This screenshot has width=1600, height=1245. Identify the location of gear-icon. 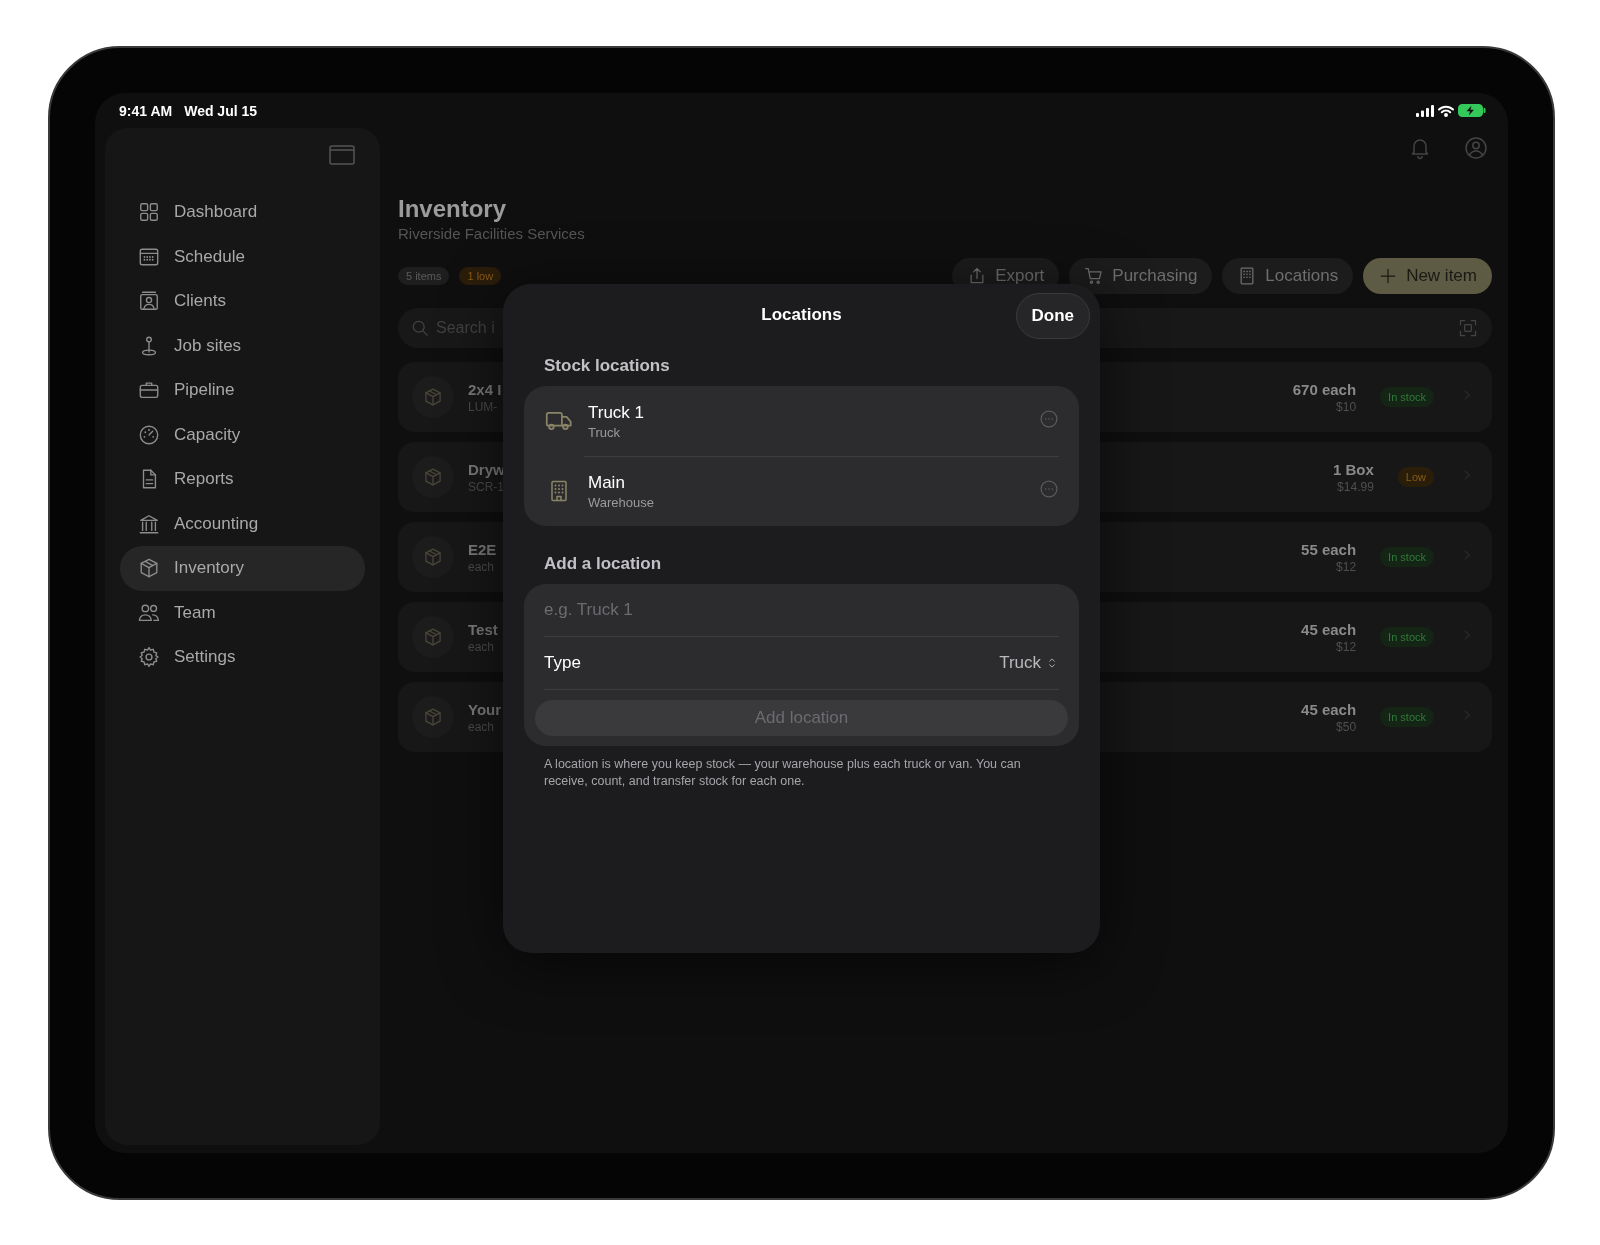
(149, 657).